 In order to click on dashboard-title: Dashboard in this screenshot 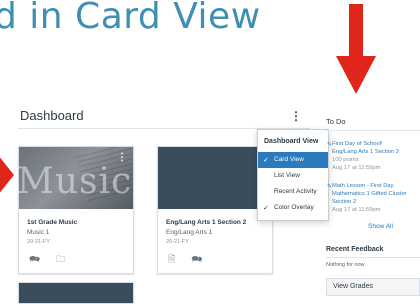, I will do `click(52, 115)`.